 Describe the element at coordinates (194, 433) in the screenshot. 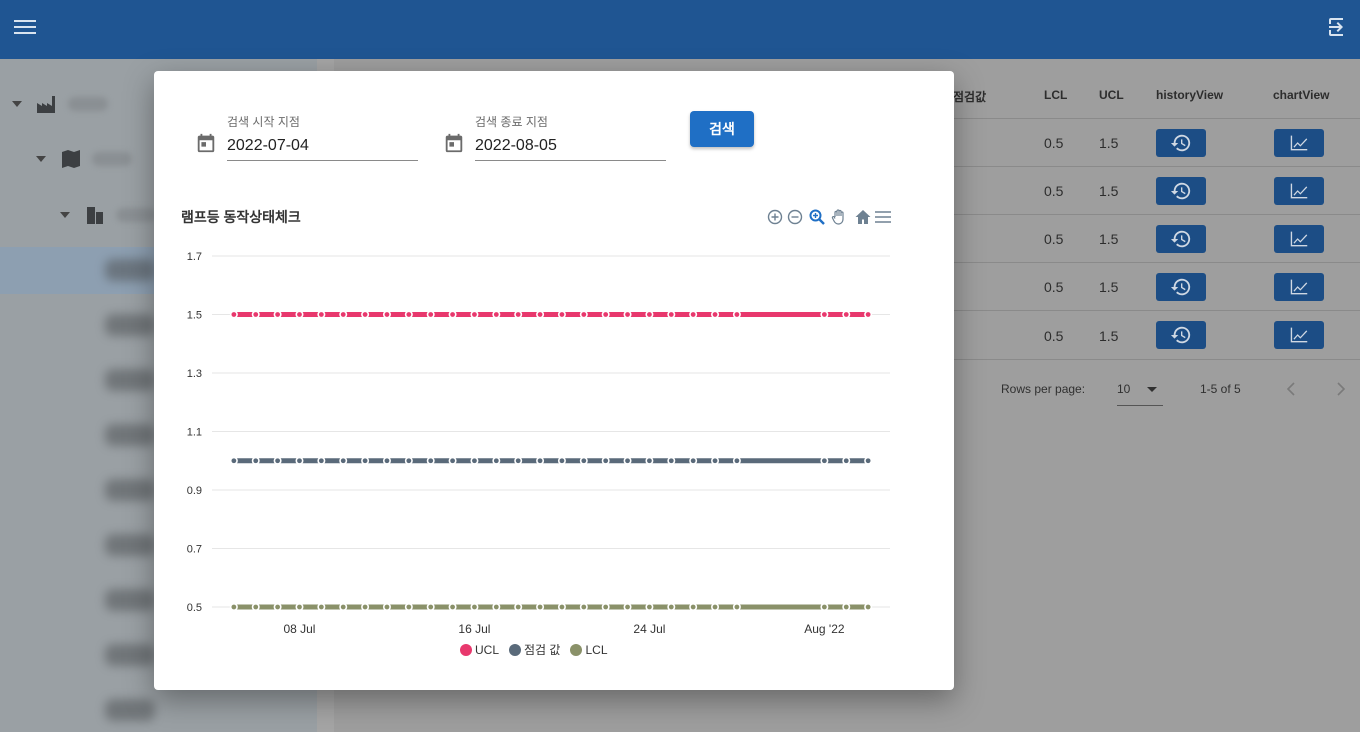

I see `y-tick-label: 1.1` at that location.